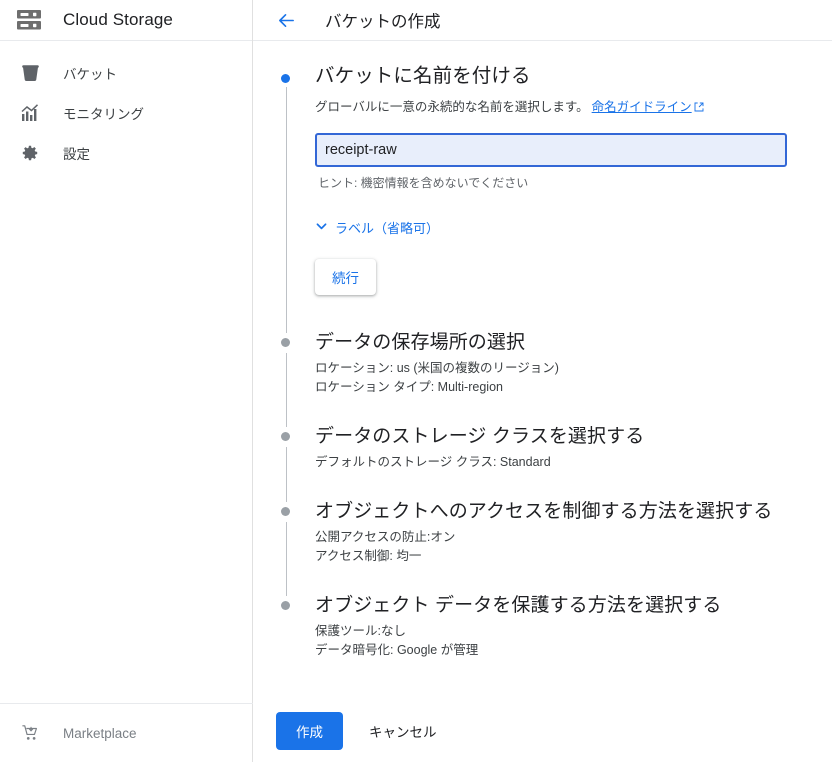  Describe the element at coordinates (76, 154) in the screenshot. I see `sidebar-item-label: 設定` at that location.